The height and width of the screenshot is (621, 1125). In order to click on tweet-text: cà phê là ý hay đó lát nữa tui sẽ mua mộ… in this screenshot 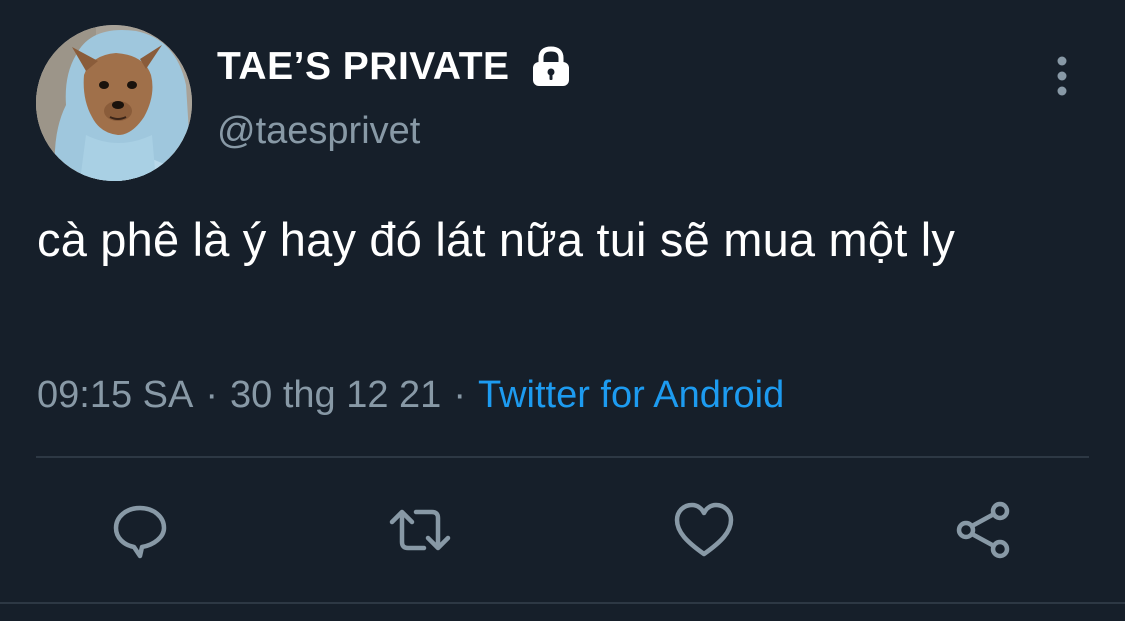, I will do `click(496, 239)`.